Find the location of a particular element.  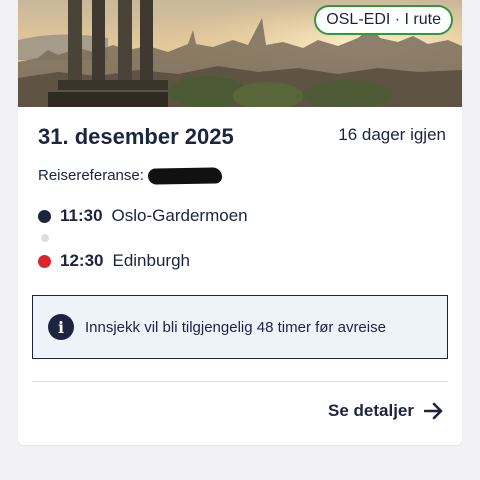

redacted-reference-value is located at coordinates (185, 175).